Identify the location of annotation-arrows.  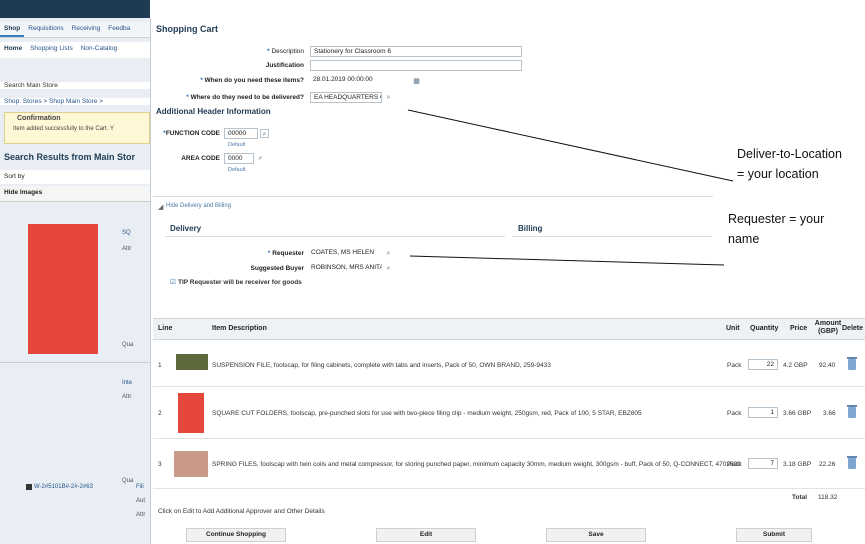
(570, 187).